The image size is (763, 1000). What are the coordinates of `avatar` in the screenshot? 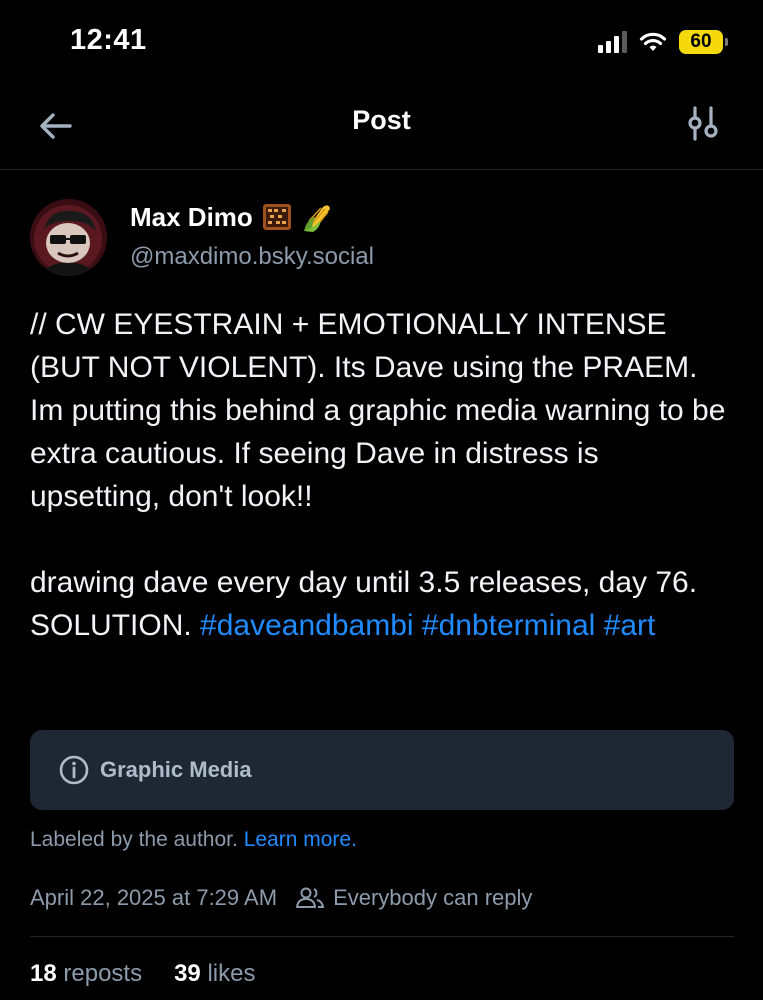 It's located at (68, 237).